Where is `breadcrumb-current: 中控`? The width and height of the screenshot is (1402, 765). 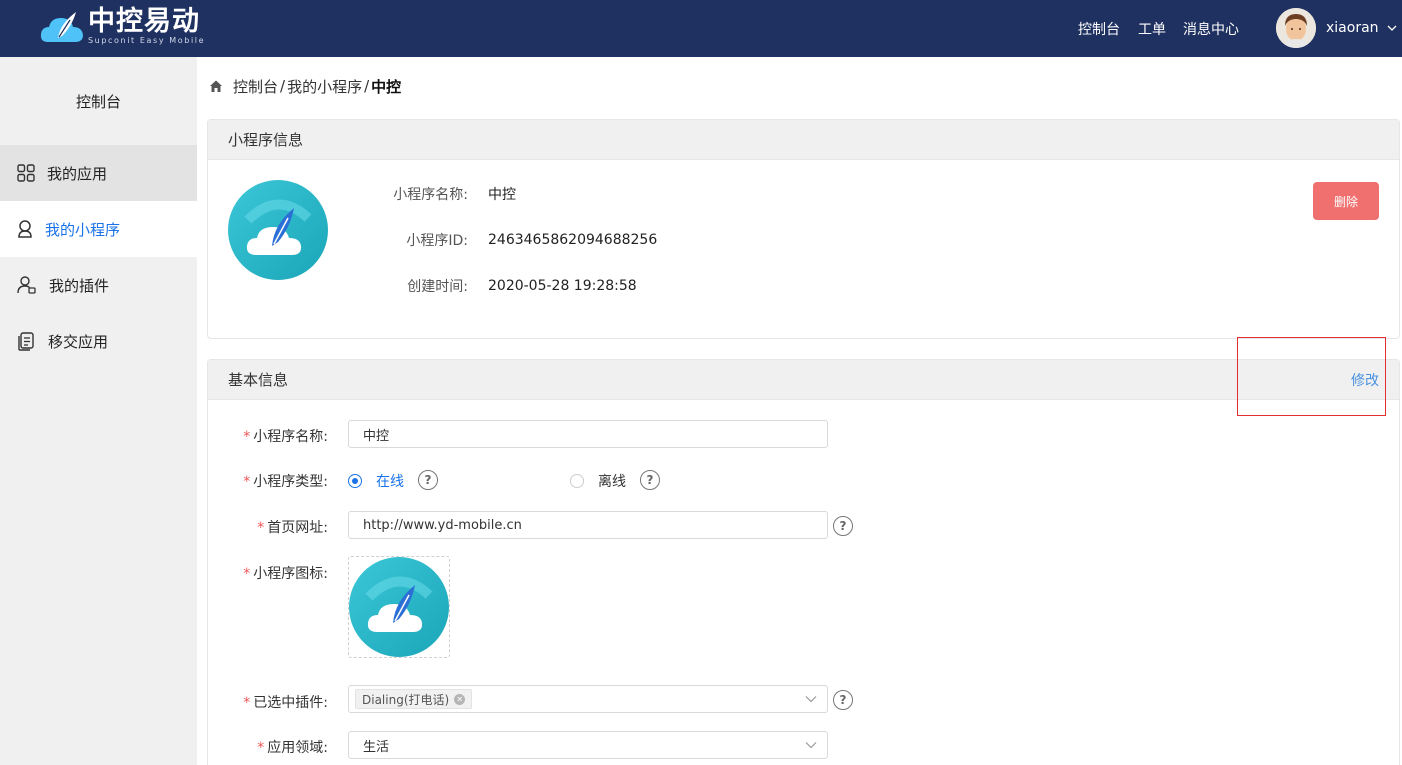 breadcrumb-current: 中控 is located at coordinates (386, 86).